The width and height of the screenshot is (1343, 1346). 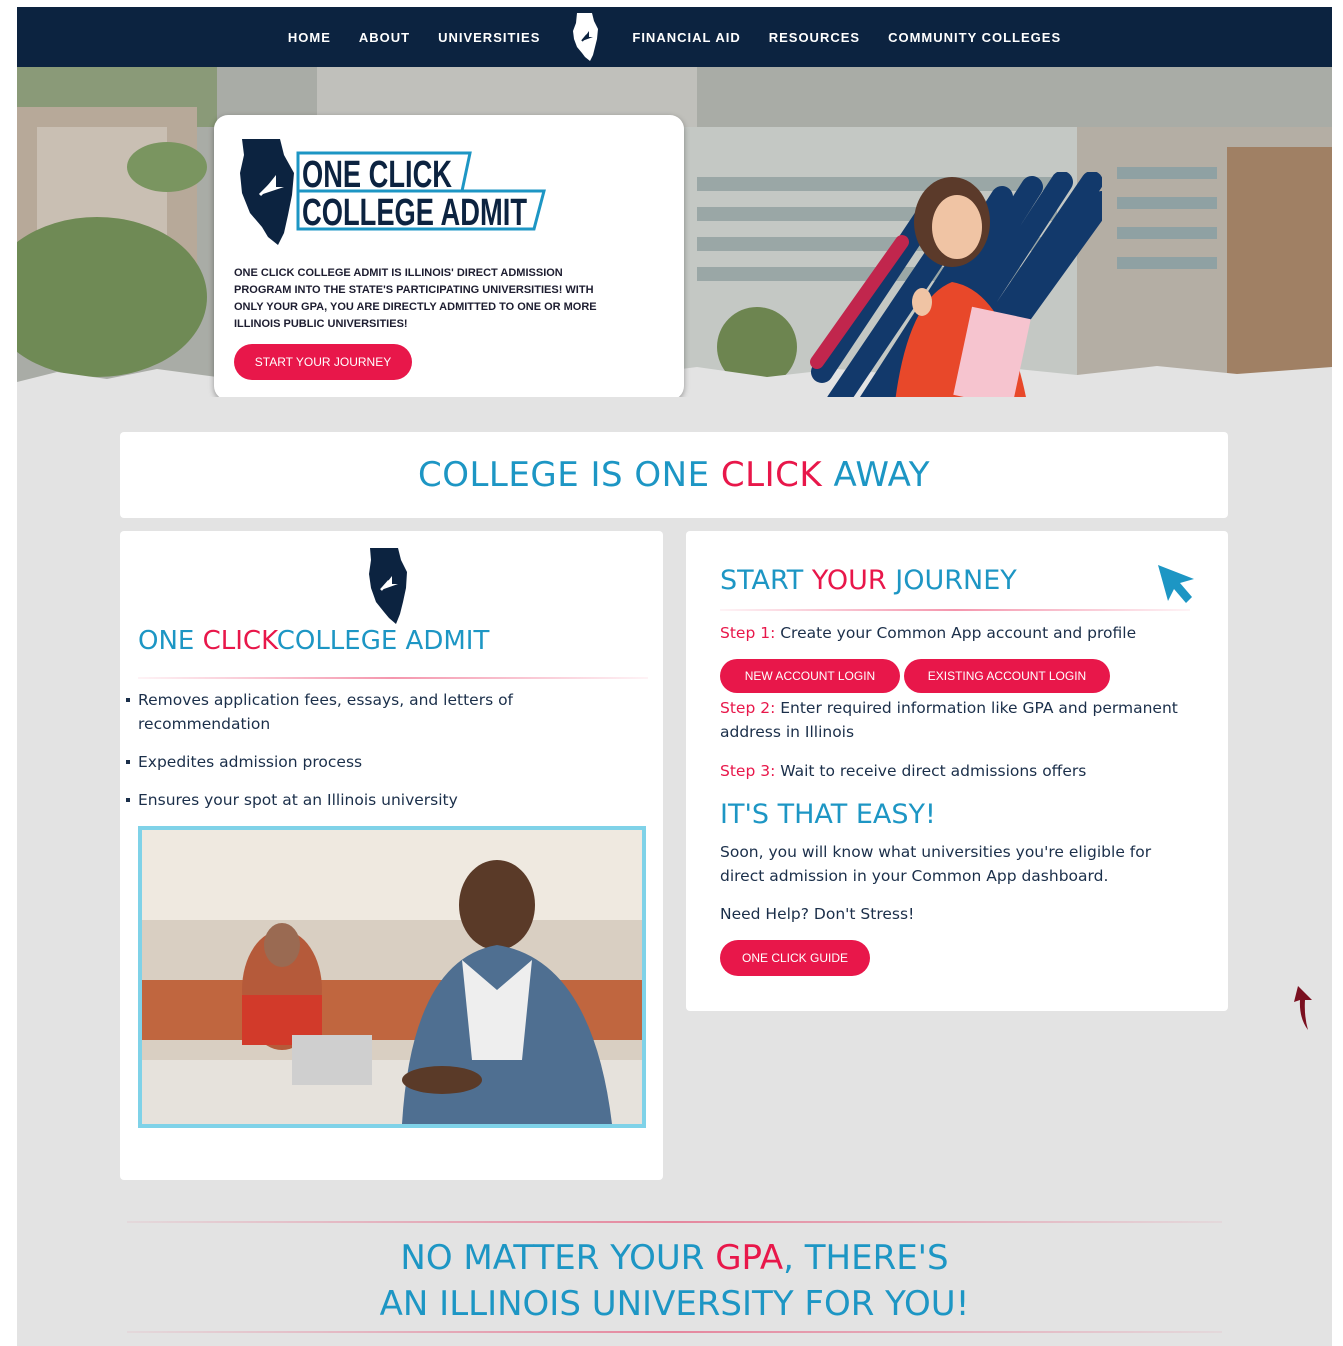 What do you see at coordinates (814, 37) in the screenshot?
I see `nav-resources: RESOURCES` at bounding box center [814, 37].